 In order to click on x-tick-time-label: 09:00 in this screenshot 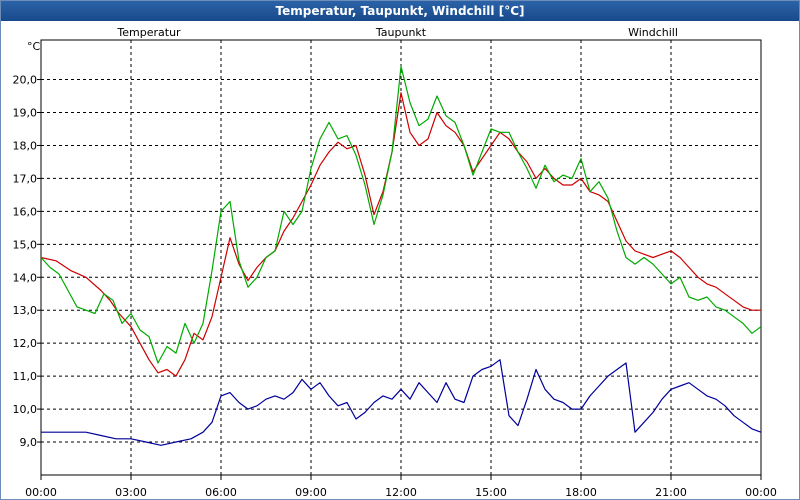, I will do `click(311, 492)`.